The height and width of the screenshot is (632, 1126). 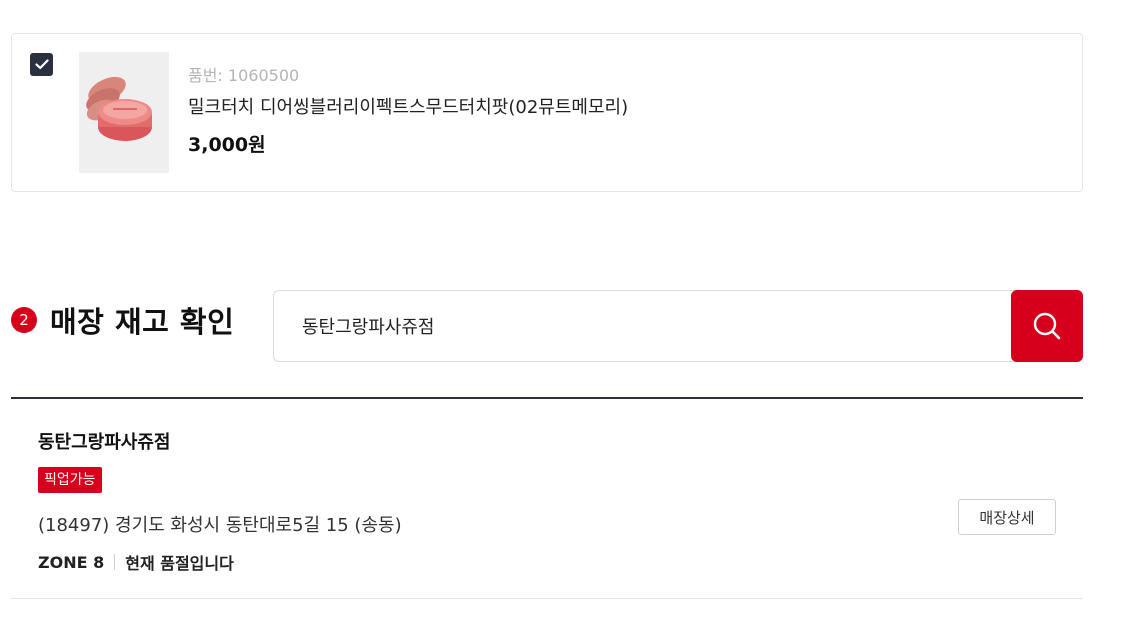 I want to click on search-icon, so click(x=1047, y=326).